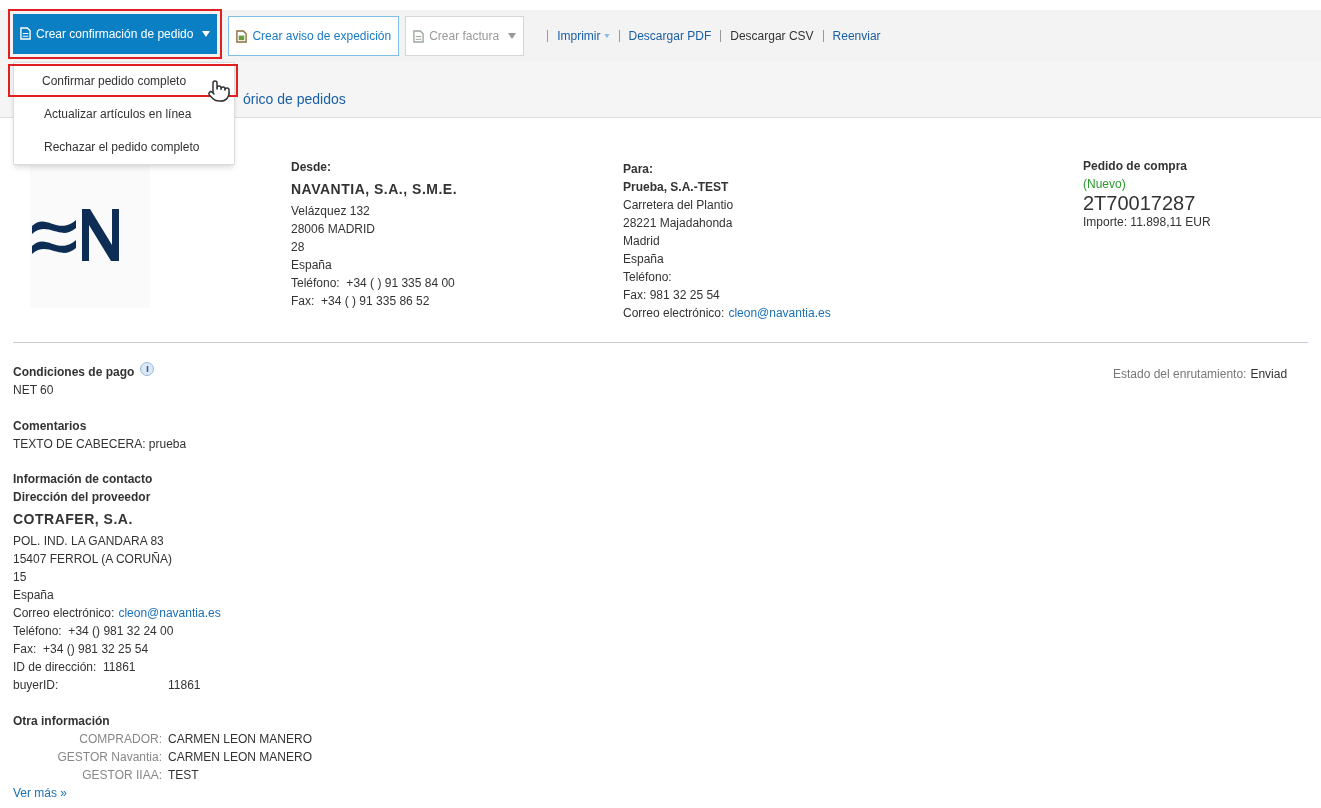 The image size is (1321, 808). What do you see at coordinates (82, 497) in the screenshot?
I see `section-subtitle: Dirección del proveedor` at bounding box center [82, 497].